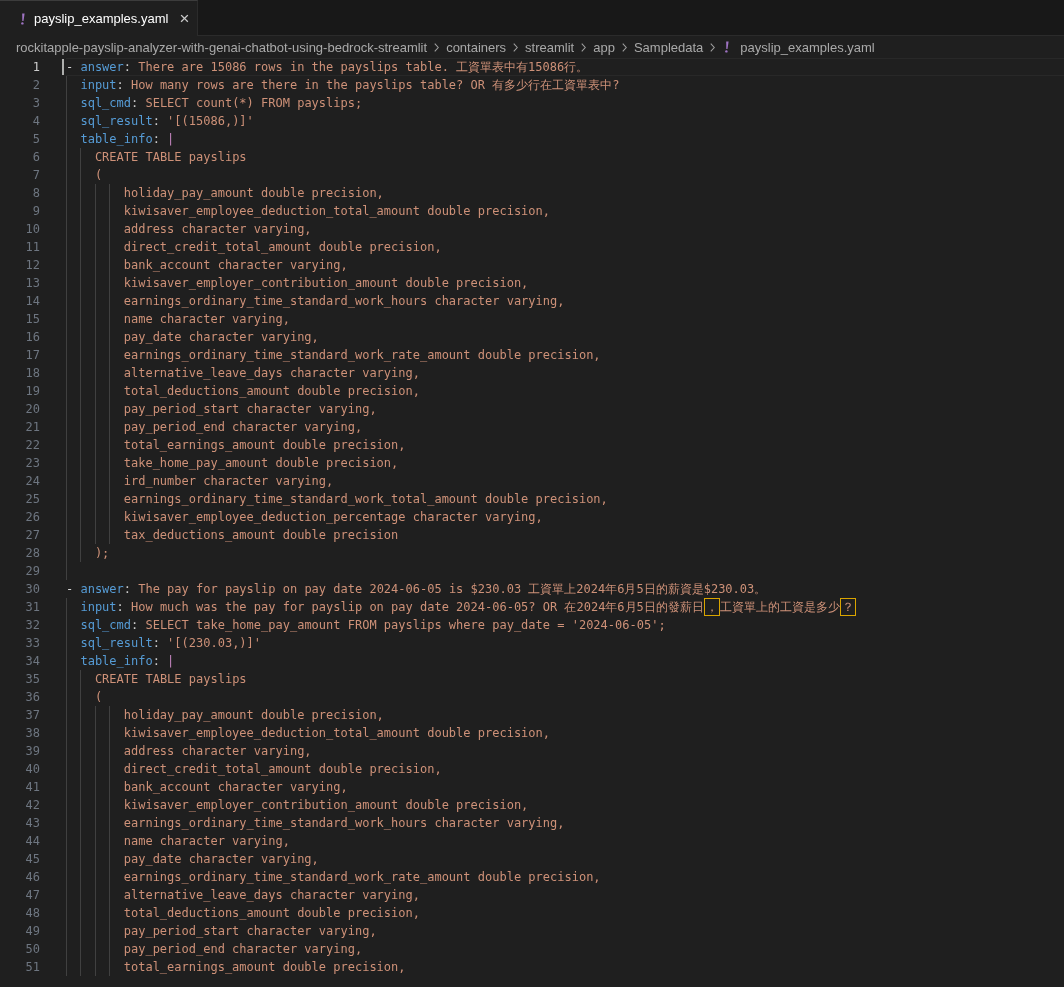 This screenshot has width=1064, height=987. I want to click on line-number: 25, so click(32, 499).